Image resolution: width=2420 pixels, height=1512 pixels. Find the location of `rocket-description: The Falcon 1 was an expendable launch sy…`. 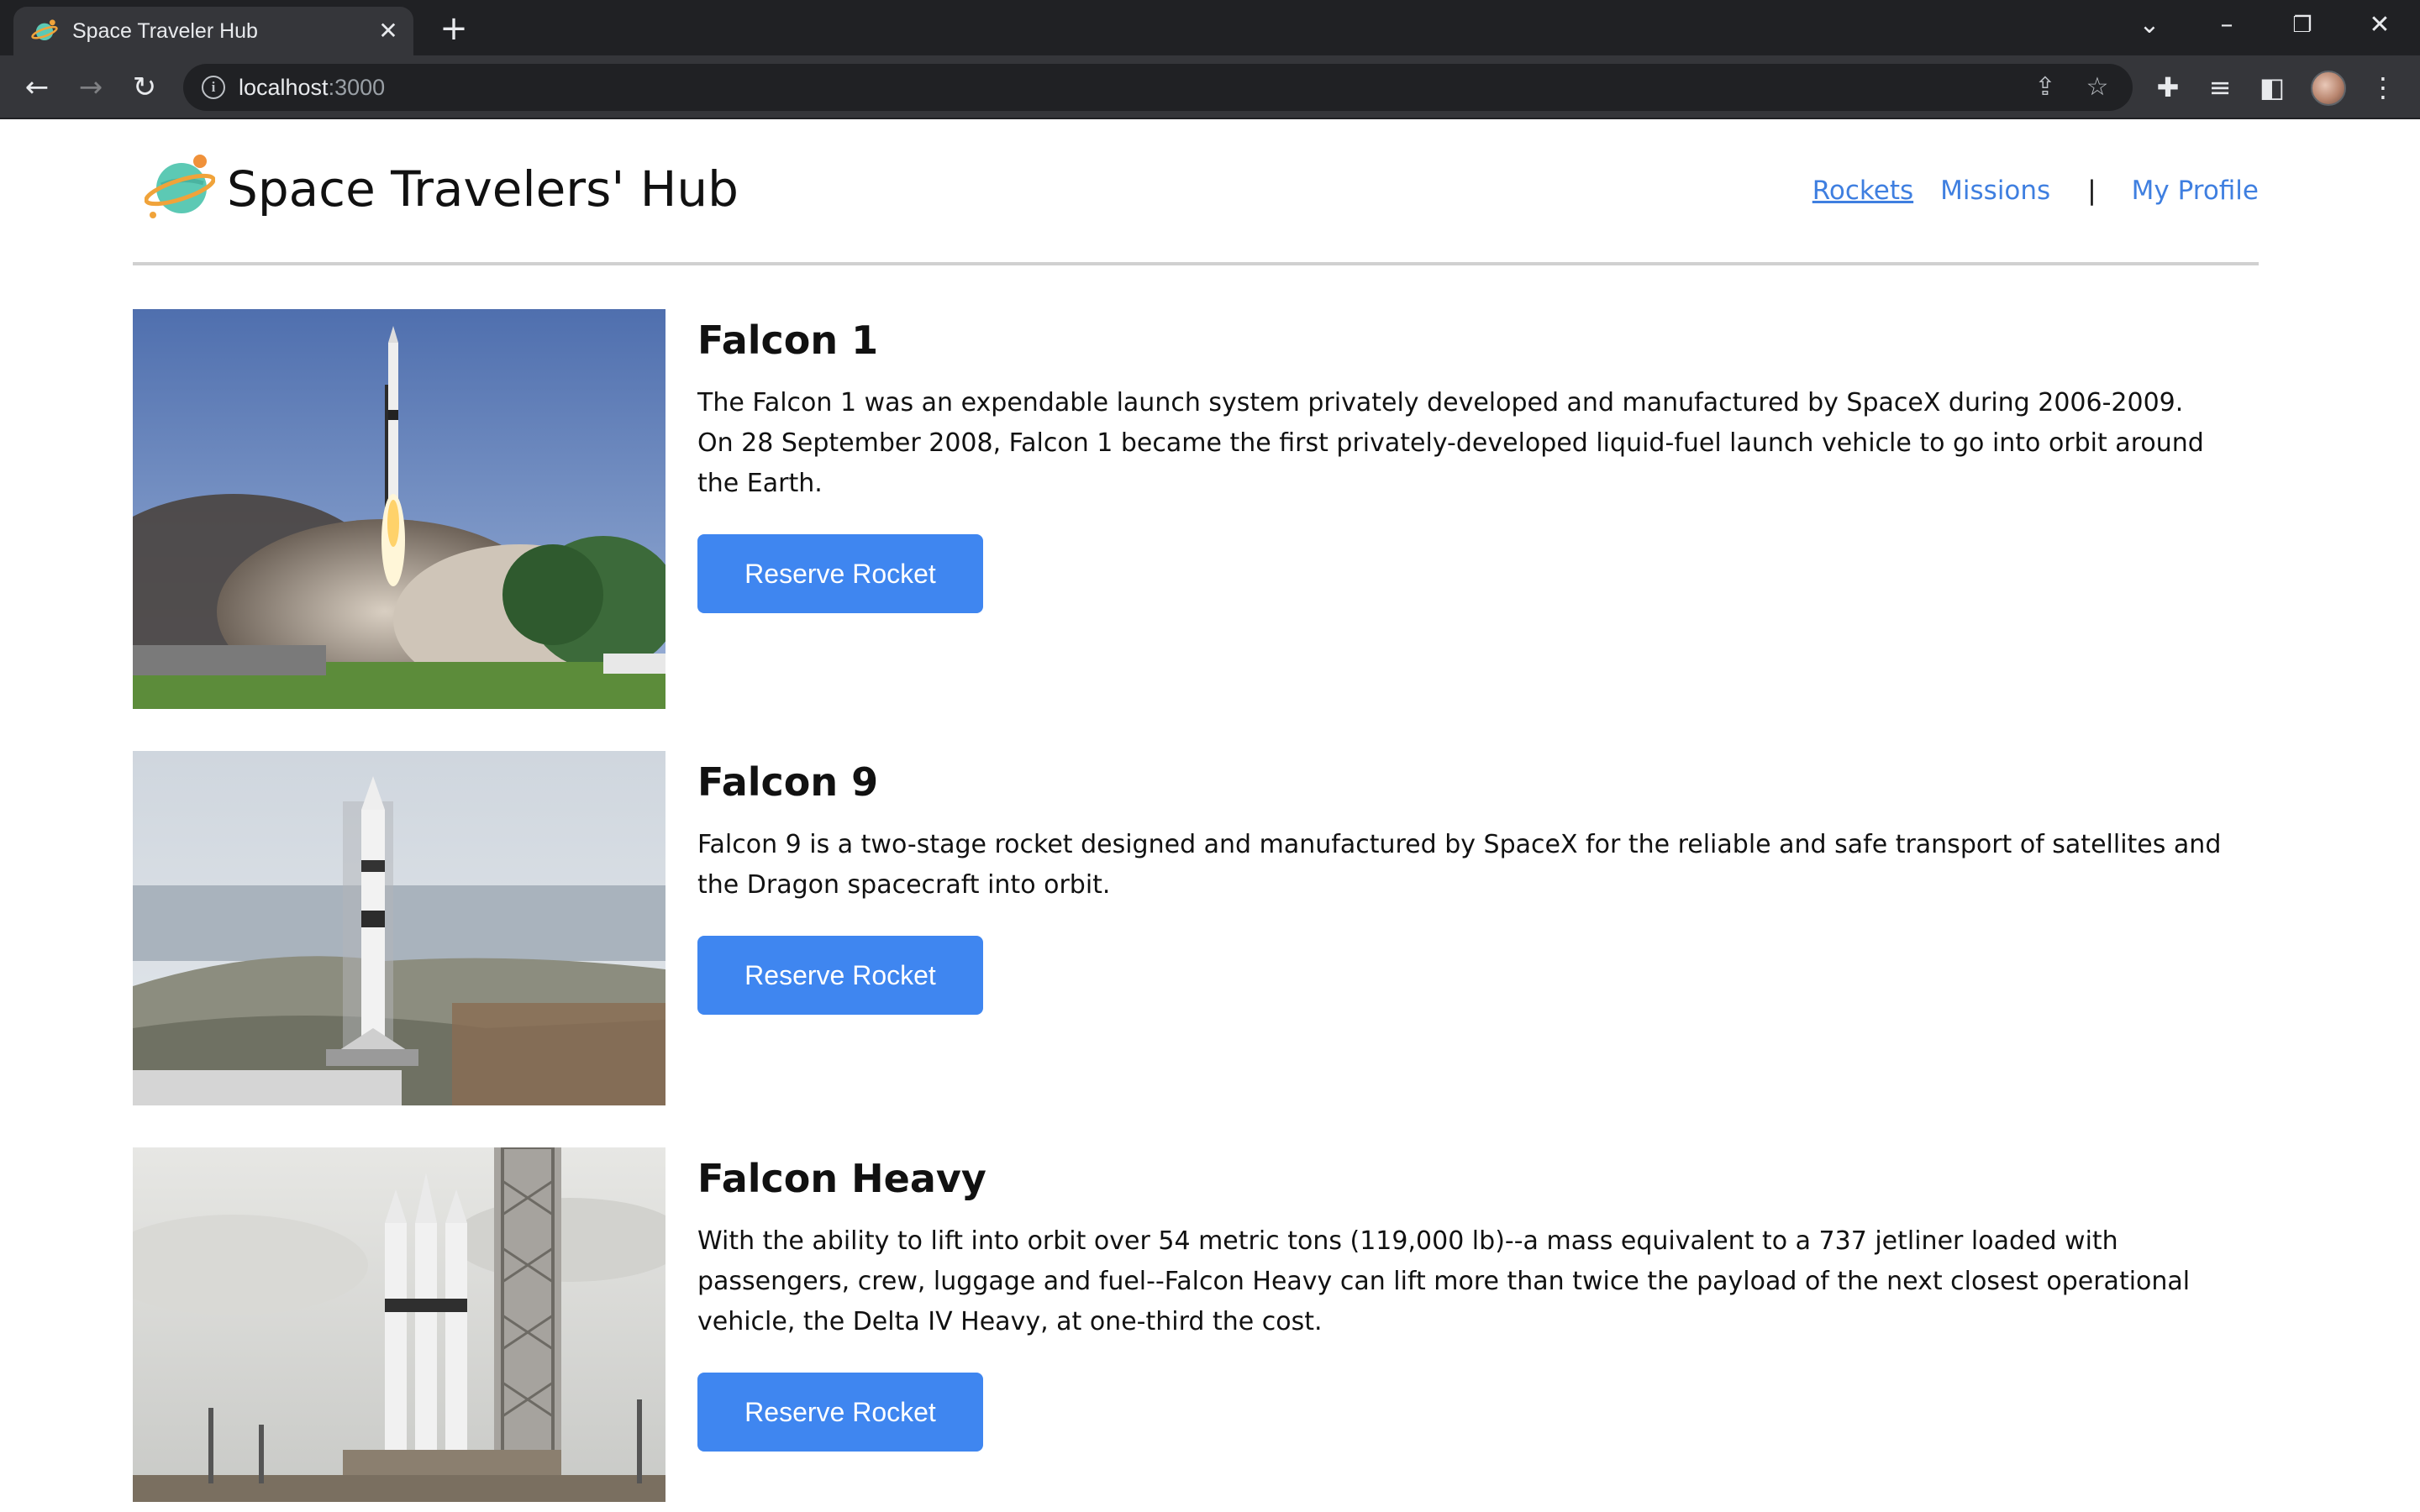

rocket-description: The Falcon 1 was an expendable launch sy… is located at coordinates (1450, 443).